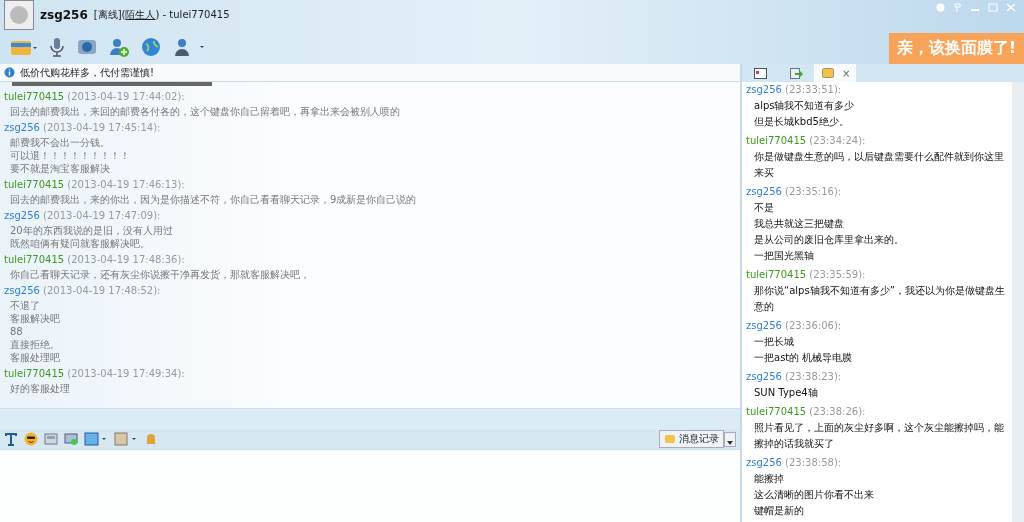 The height and width of the screenshot is (522, 1024). What do you see at coordinates (71, 439) in the screenshot?
I see `screen-icon` at bounding box center [71, 439].